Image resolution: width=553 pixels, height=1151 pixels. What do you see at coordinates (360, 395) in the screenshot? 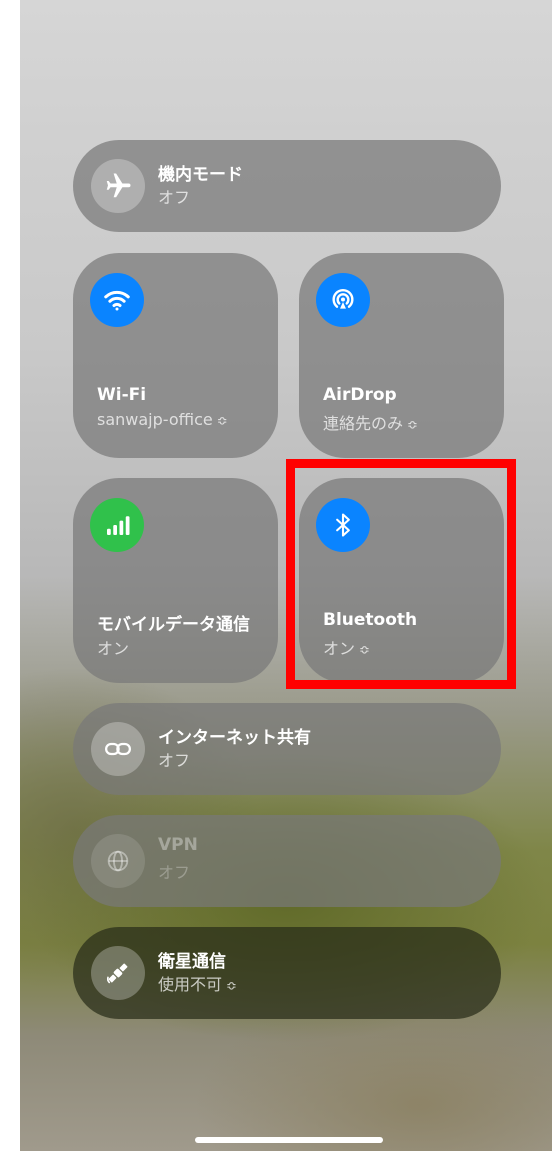
I see `airdrop-label: AirDrop` at bounding box center [360, 395].